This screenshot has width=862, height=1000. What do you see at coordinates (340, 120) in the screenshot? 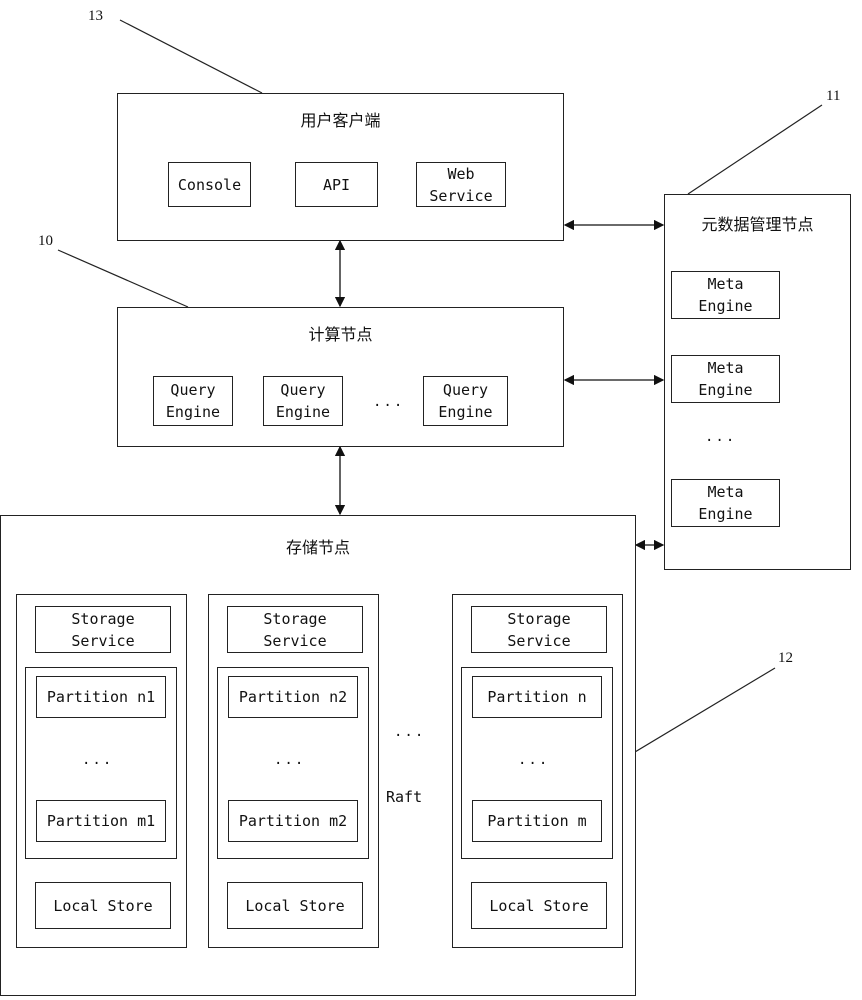
I see `client-title: 用户客户端` at bounding box center [340, 120].